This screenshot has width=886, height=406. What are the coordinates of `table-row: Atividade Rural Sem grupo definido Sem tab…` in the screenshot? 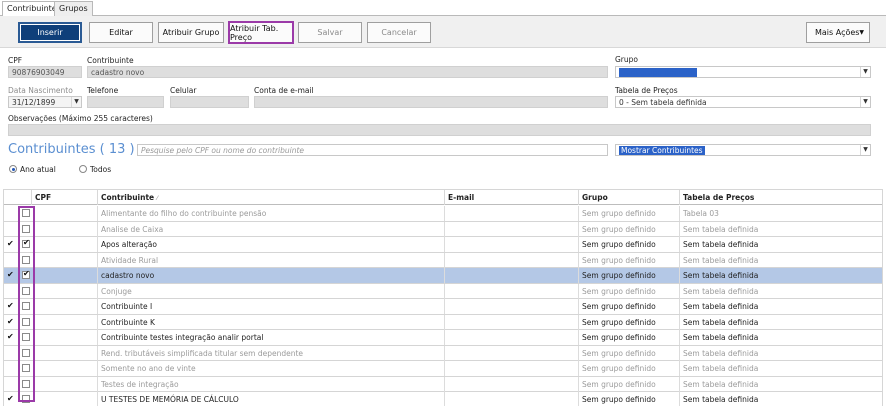 It's located at (443, 260).